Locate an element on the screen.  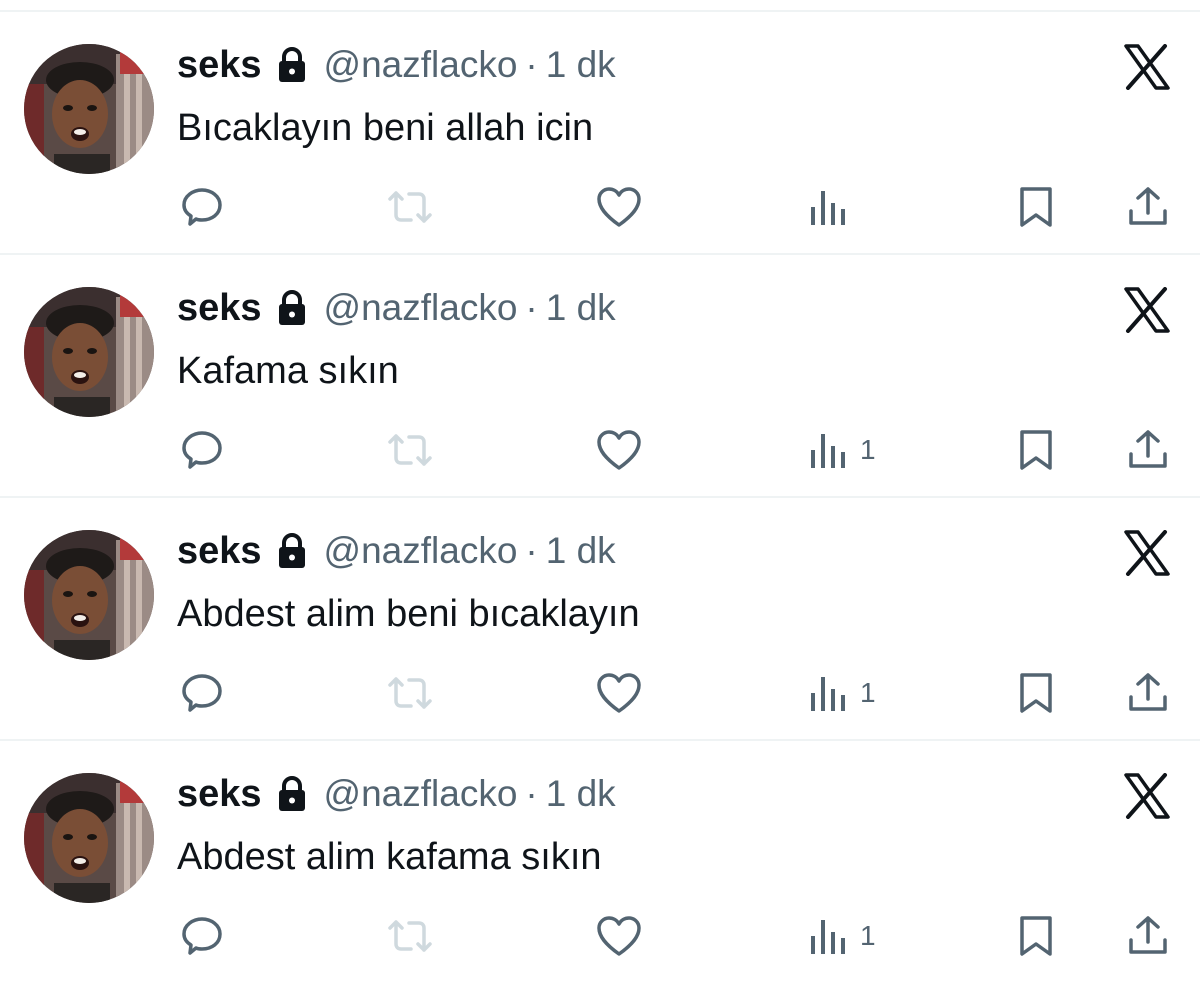
views-button is located at coordinates (834, 207).